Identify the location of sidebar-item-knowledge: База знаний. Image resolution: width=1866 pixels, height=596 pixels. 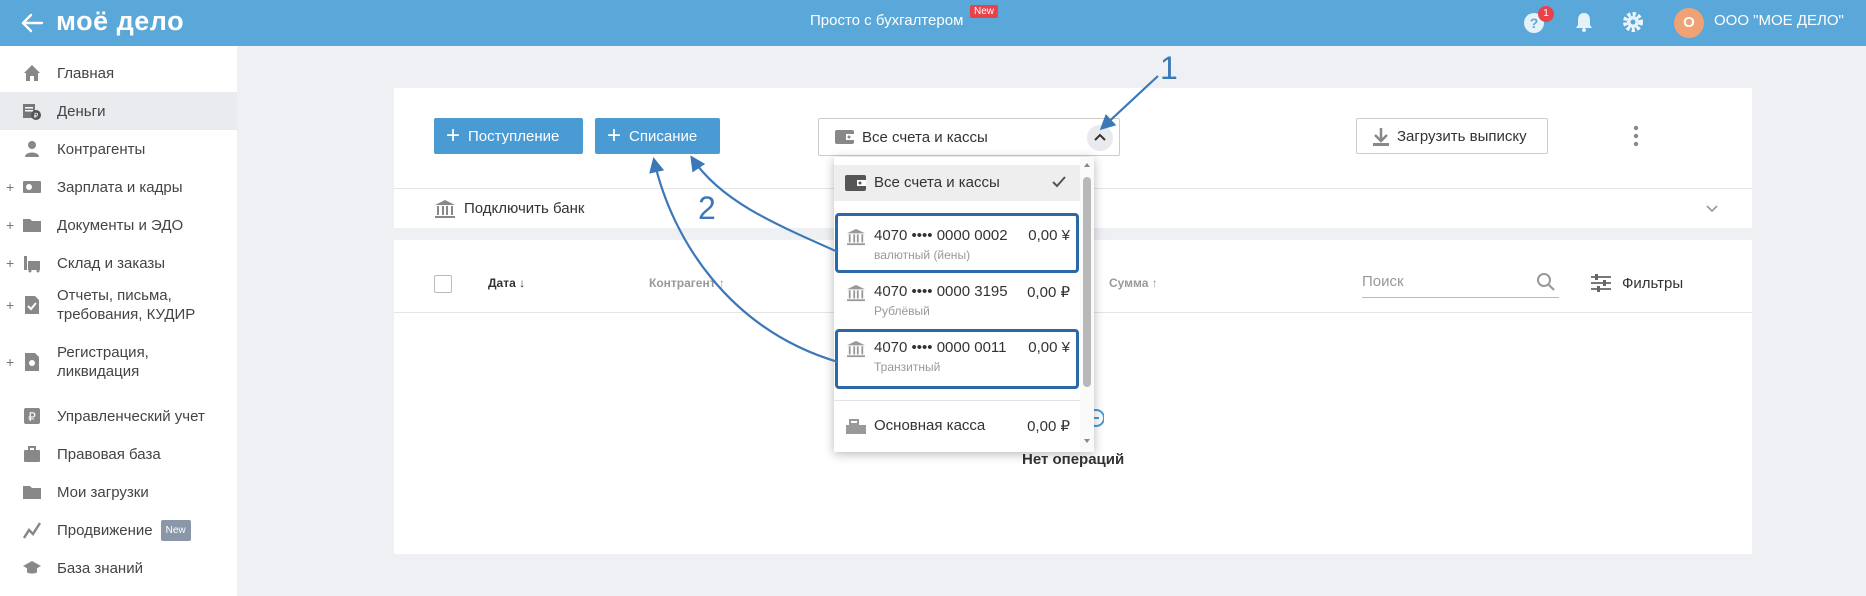
(118, 568).